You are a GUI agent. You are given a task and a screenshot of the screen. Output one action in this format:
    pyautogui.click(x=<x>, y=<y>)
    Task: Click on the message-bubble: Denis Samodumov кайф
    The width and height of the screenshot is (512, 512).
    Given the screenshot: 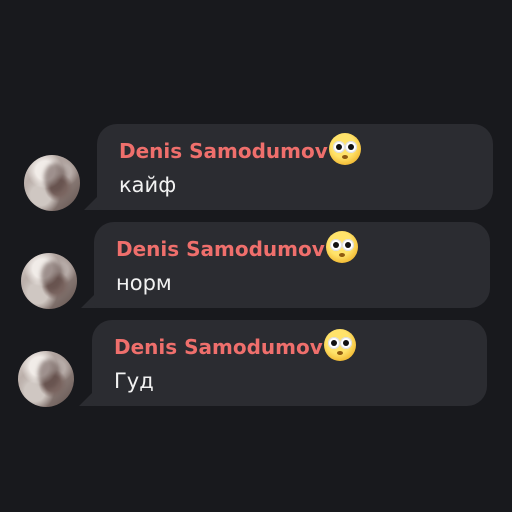 What is the action you would take?
    pyautogui.click(x=295, y=167)
    